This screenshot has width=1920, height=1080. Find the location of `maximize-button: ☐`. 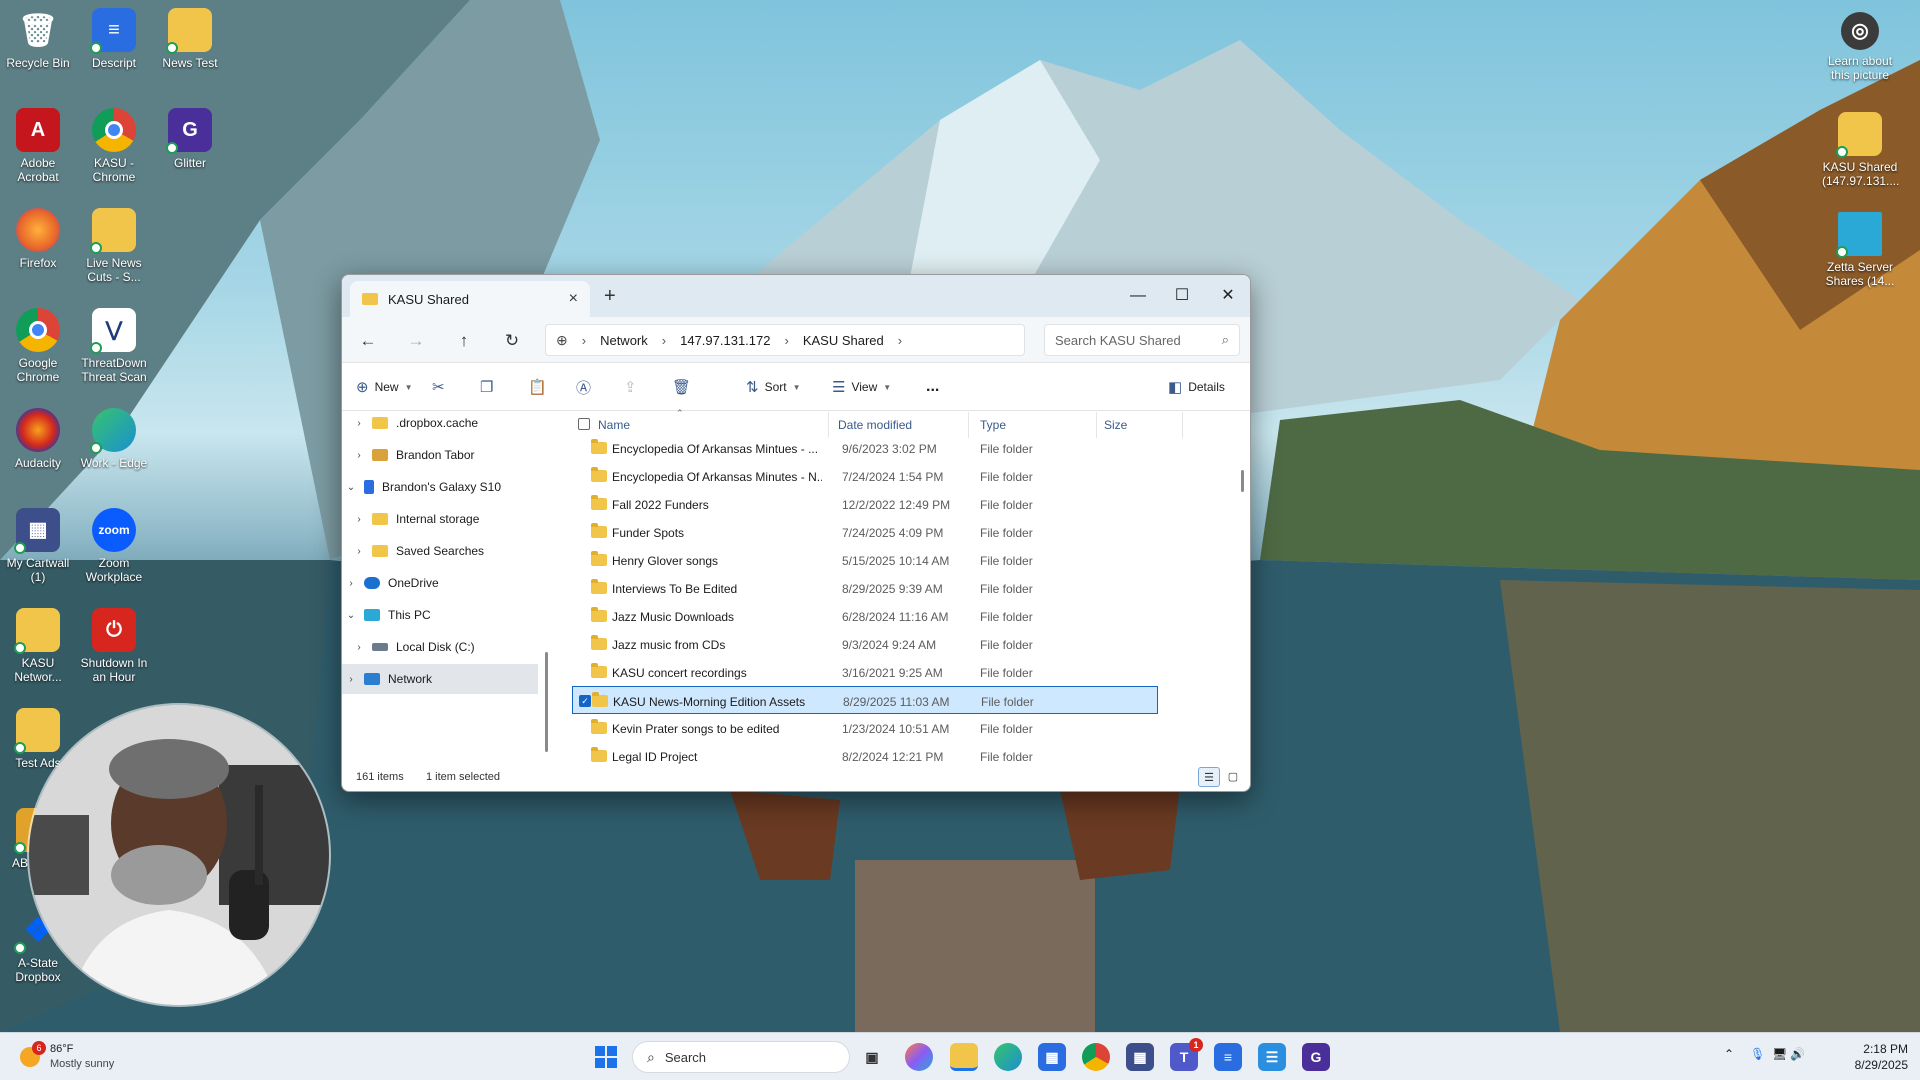

maximize-button: ☐ is located at coordinates (1182, 296).